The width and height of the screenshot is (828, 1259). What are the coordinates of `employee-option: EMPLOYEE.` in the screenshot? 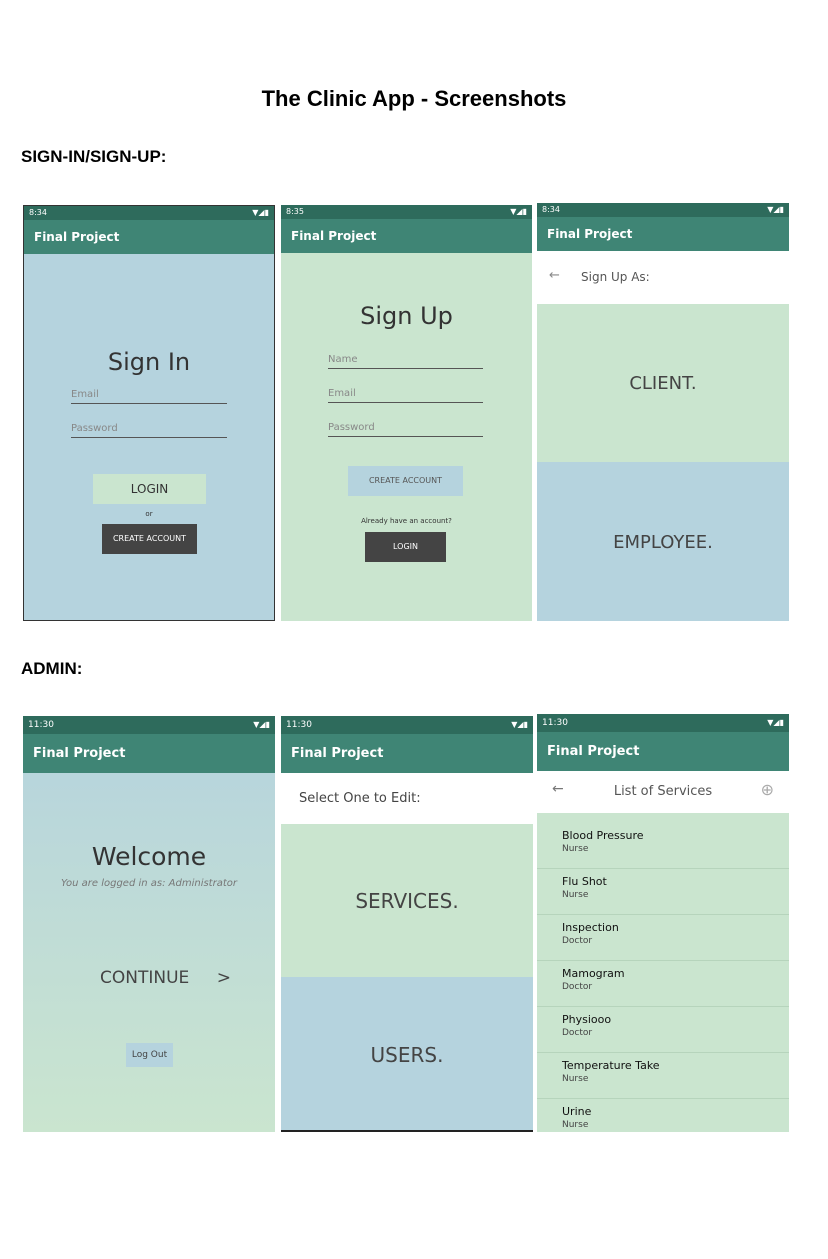 It's located at (663, 541).